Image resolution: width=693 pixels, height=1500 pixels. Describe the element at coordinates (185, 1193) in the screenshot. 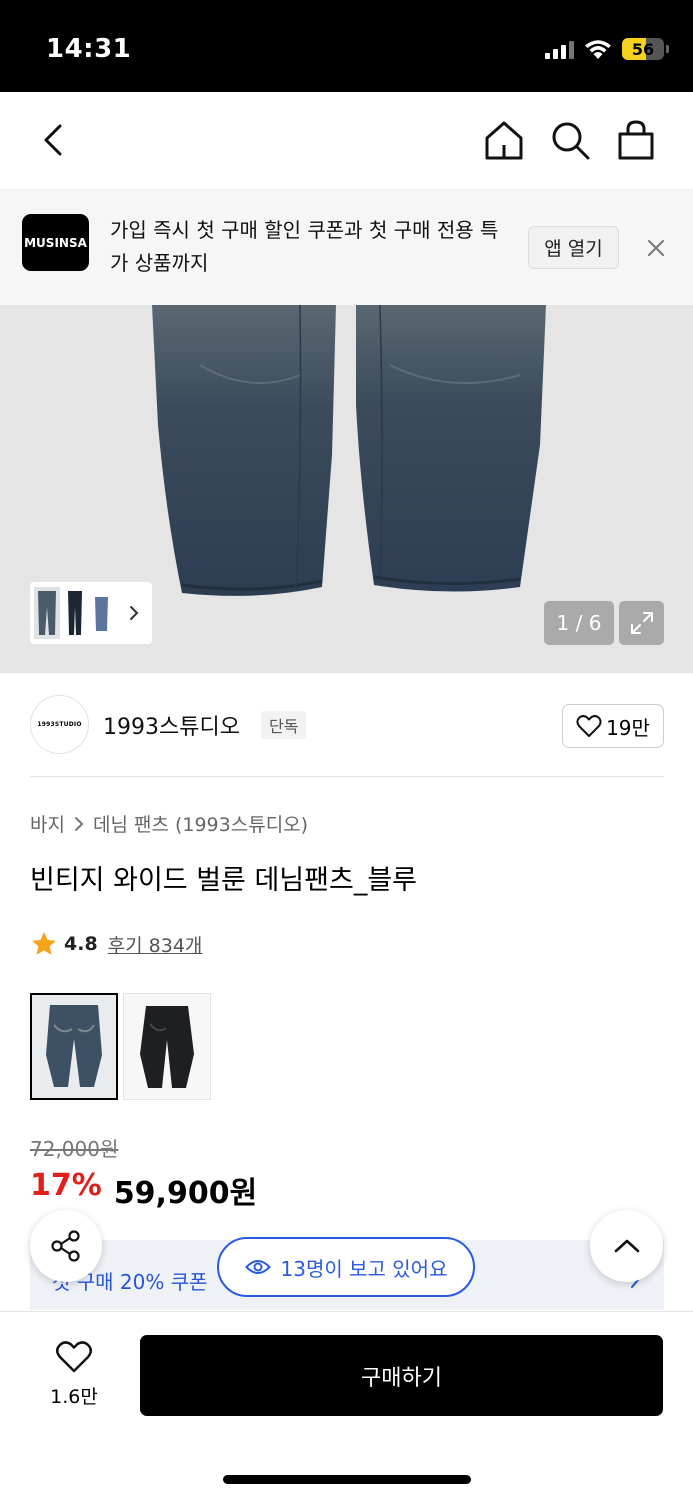

I see `sale-price: 59,900원` at that location.